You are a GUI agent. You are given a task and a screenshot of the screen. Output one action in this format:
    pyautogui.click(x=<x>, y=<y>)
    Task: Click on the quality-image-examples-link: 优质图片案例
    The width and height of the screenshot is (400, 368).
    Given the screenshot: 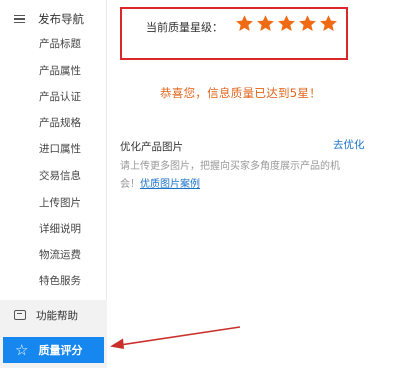 What is the action you would take?
    pyautogui.click(x=170, y=184)
    